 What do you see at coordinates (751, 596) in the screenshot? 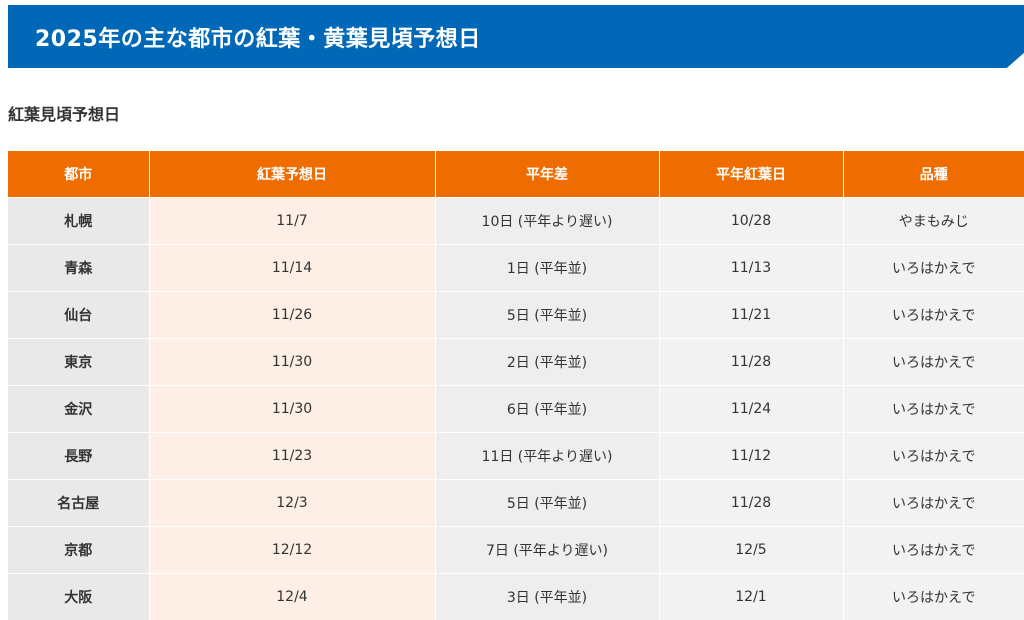
I see `normal-date-cell: 12/1` at bounding box center [751, 596].